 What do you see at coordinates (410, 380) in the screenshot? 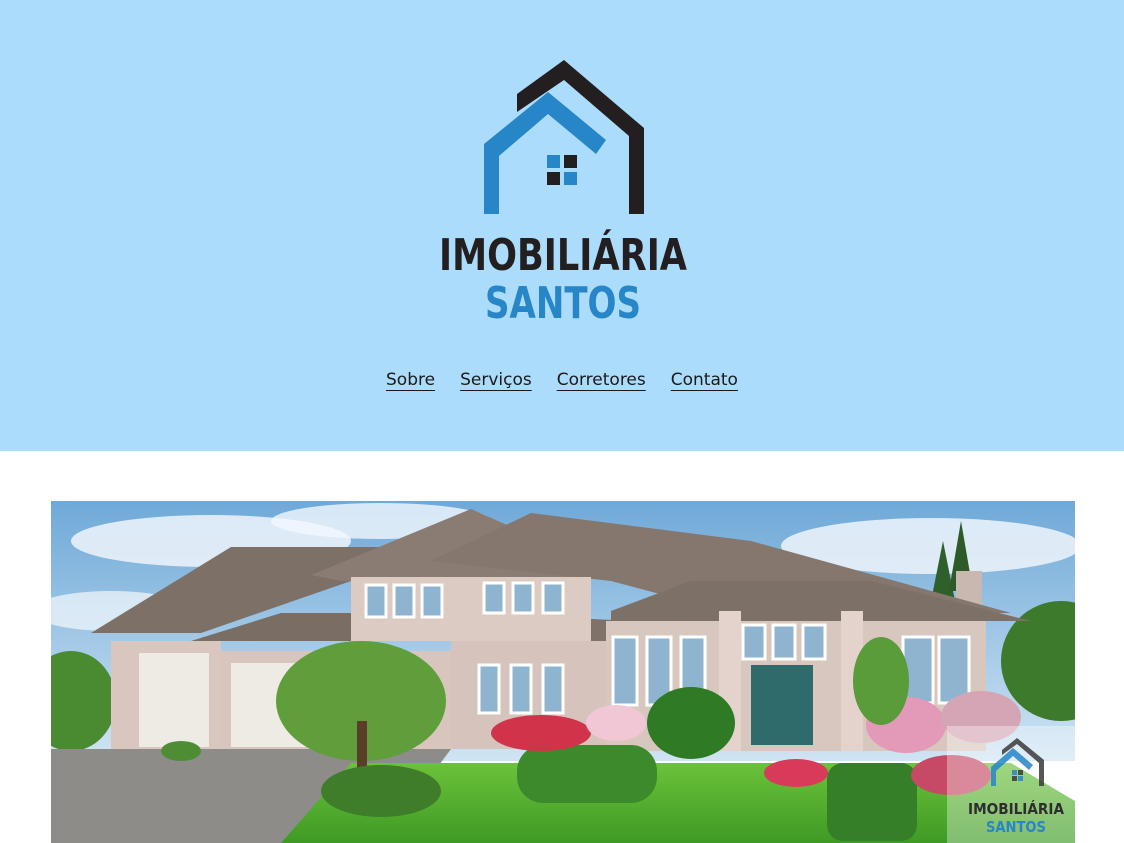
I see `nav-link-sobre: Sobre` at bounding box center [410, 380].